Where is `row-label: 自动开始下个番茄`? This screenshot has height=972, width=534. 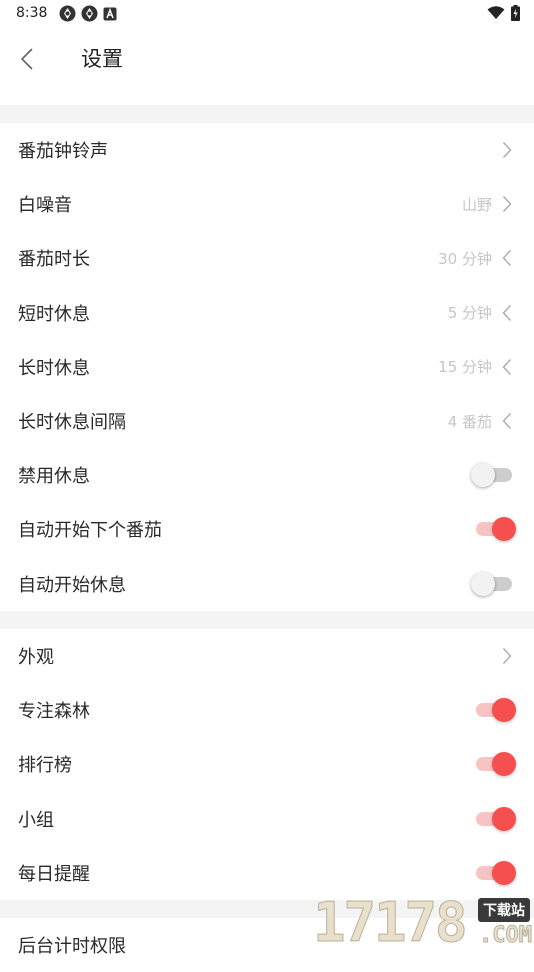 row-label: 自动开始下个番茄 is located at coordinates (90, 531).